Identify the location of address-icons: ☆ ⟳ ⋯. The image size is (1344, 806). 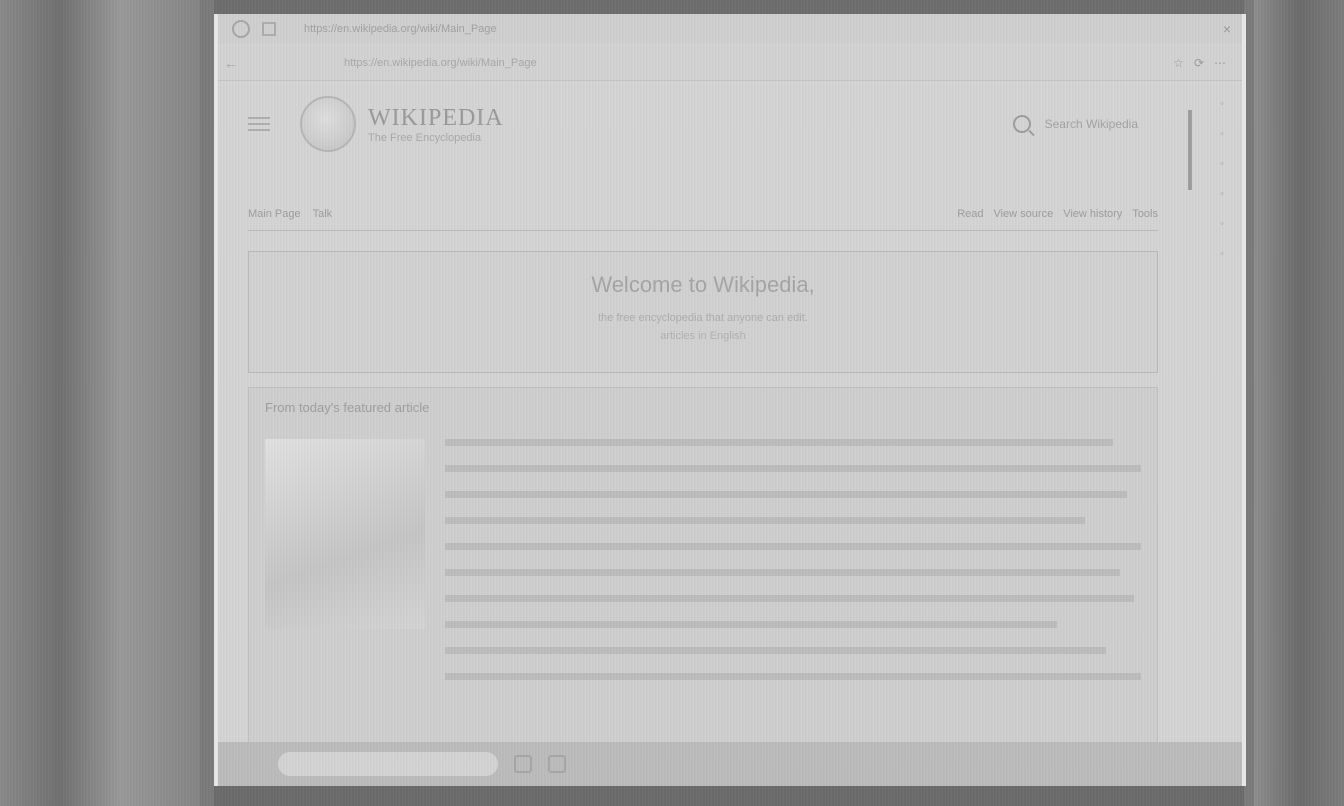
(1199, 63).